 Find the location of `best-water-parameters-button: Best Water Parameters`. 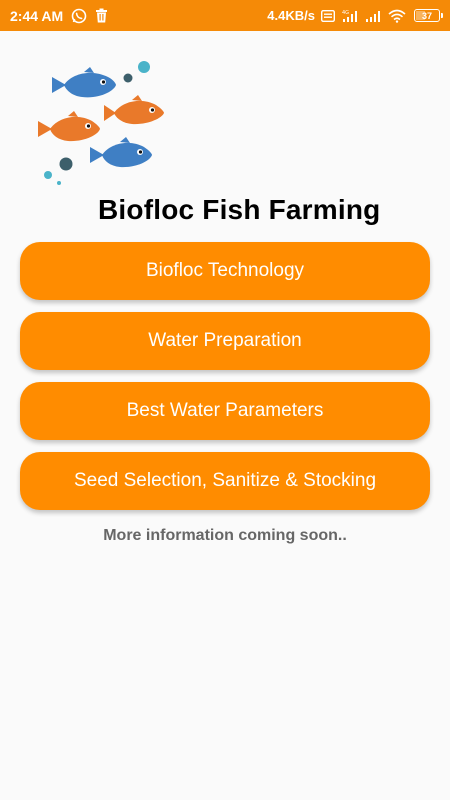

best-water-parameters-button: Best Water Parameters is located at coordinates (225, 411).